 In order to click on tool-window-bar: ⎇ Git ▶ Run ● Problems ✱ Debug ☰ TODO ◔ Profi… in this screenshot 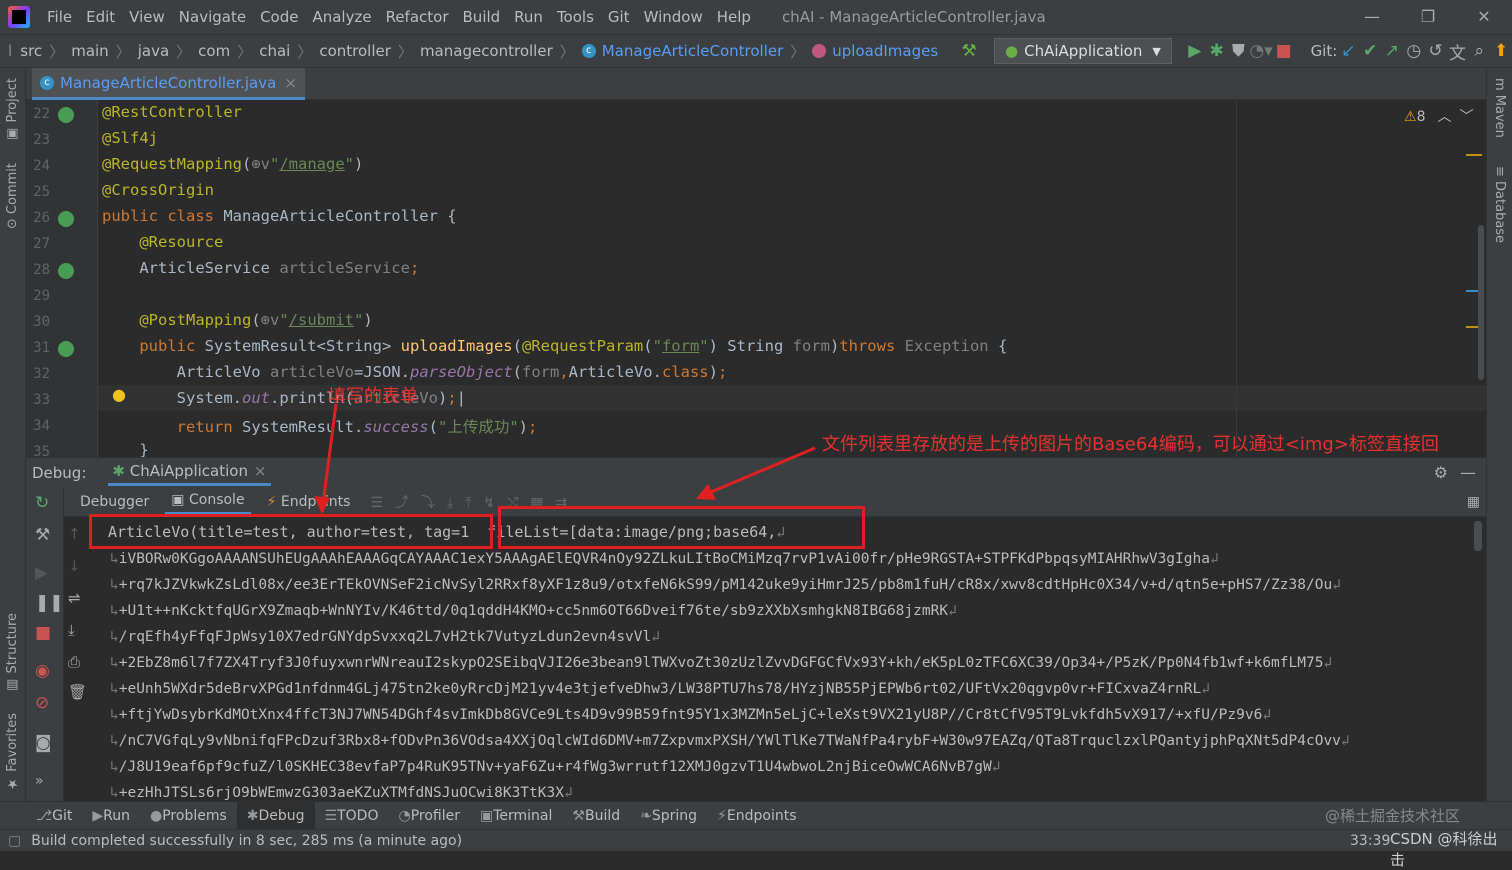, I will do `click(756, 815)`.